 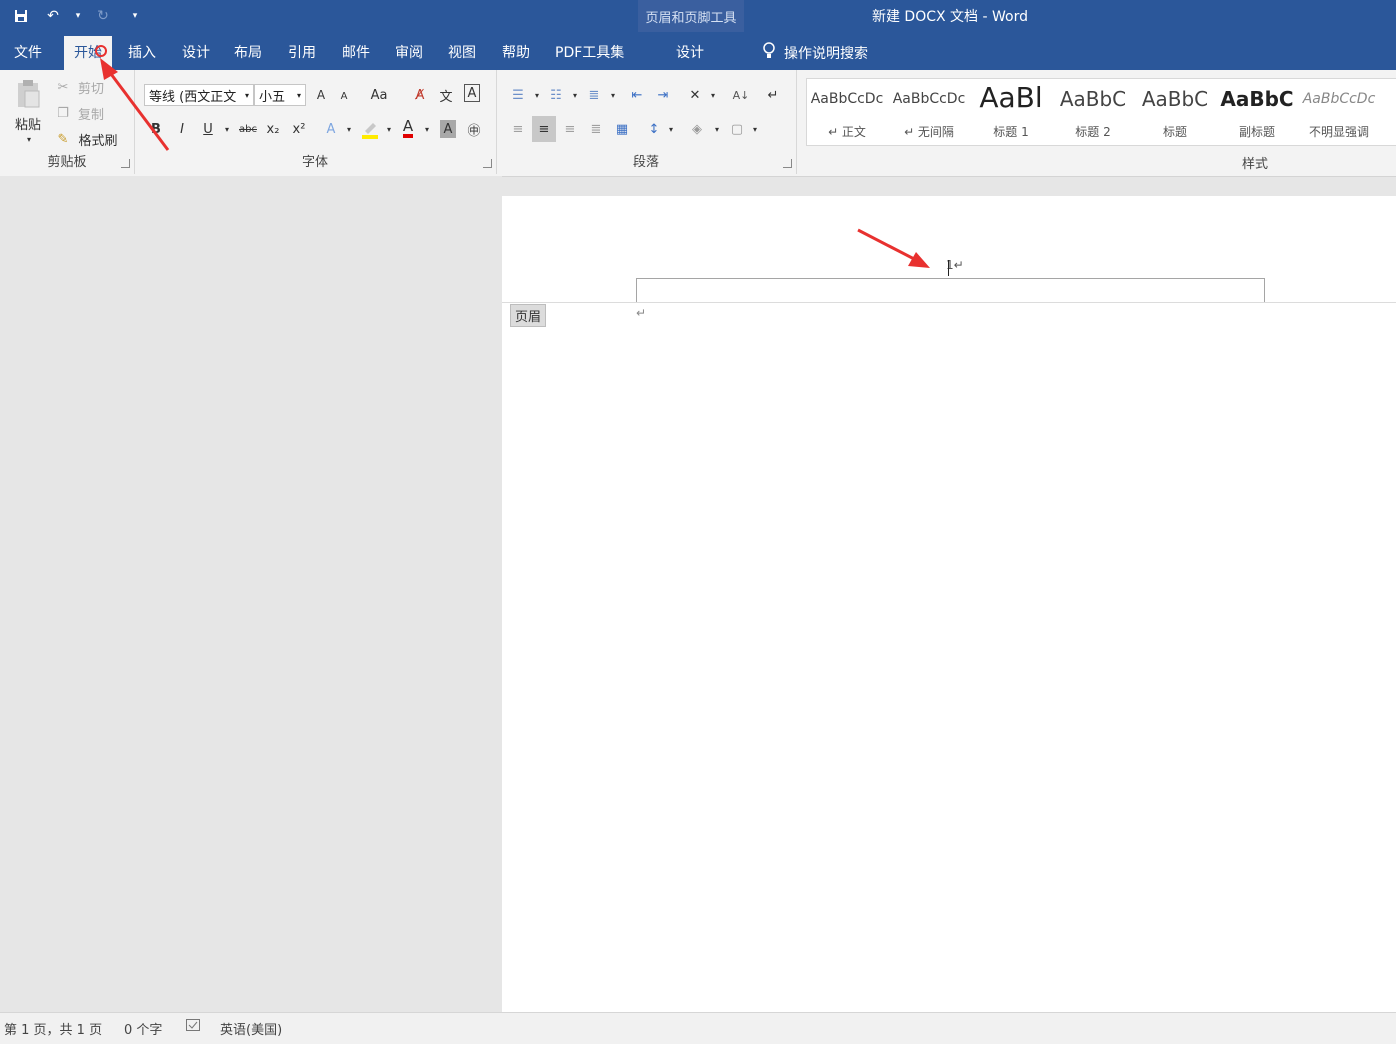 What do you see at coordinates (196, 52) in the screenshot?
I see `tab-design: 设计` at bounding box center [196, 52].